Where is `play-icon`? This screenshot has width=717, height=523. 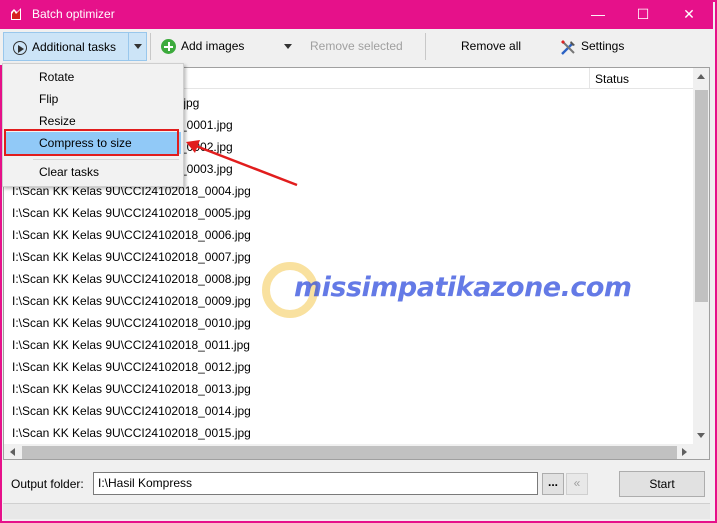 play-icon is located at coordinates (20, 48).